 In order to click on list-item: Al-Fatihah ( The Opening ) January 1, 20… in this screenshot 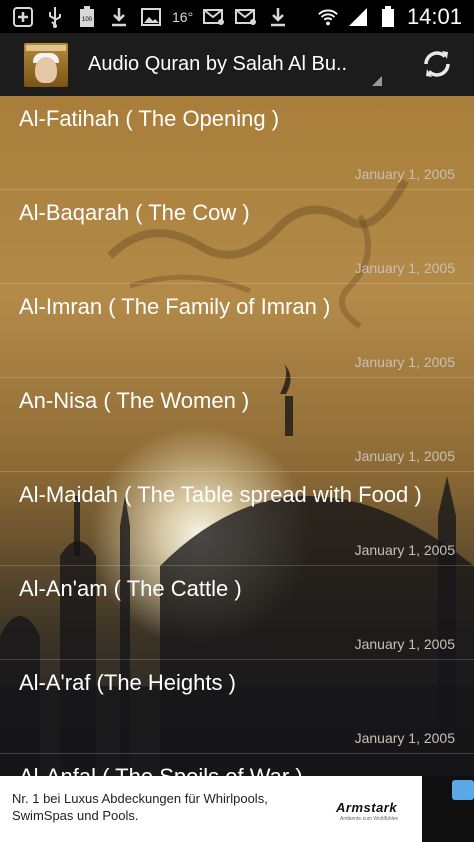, I will do `click(237, 143)`.